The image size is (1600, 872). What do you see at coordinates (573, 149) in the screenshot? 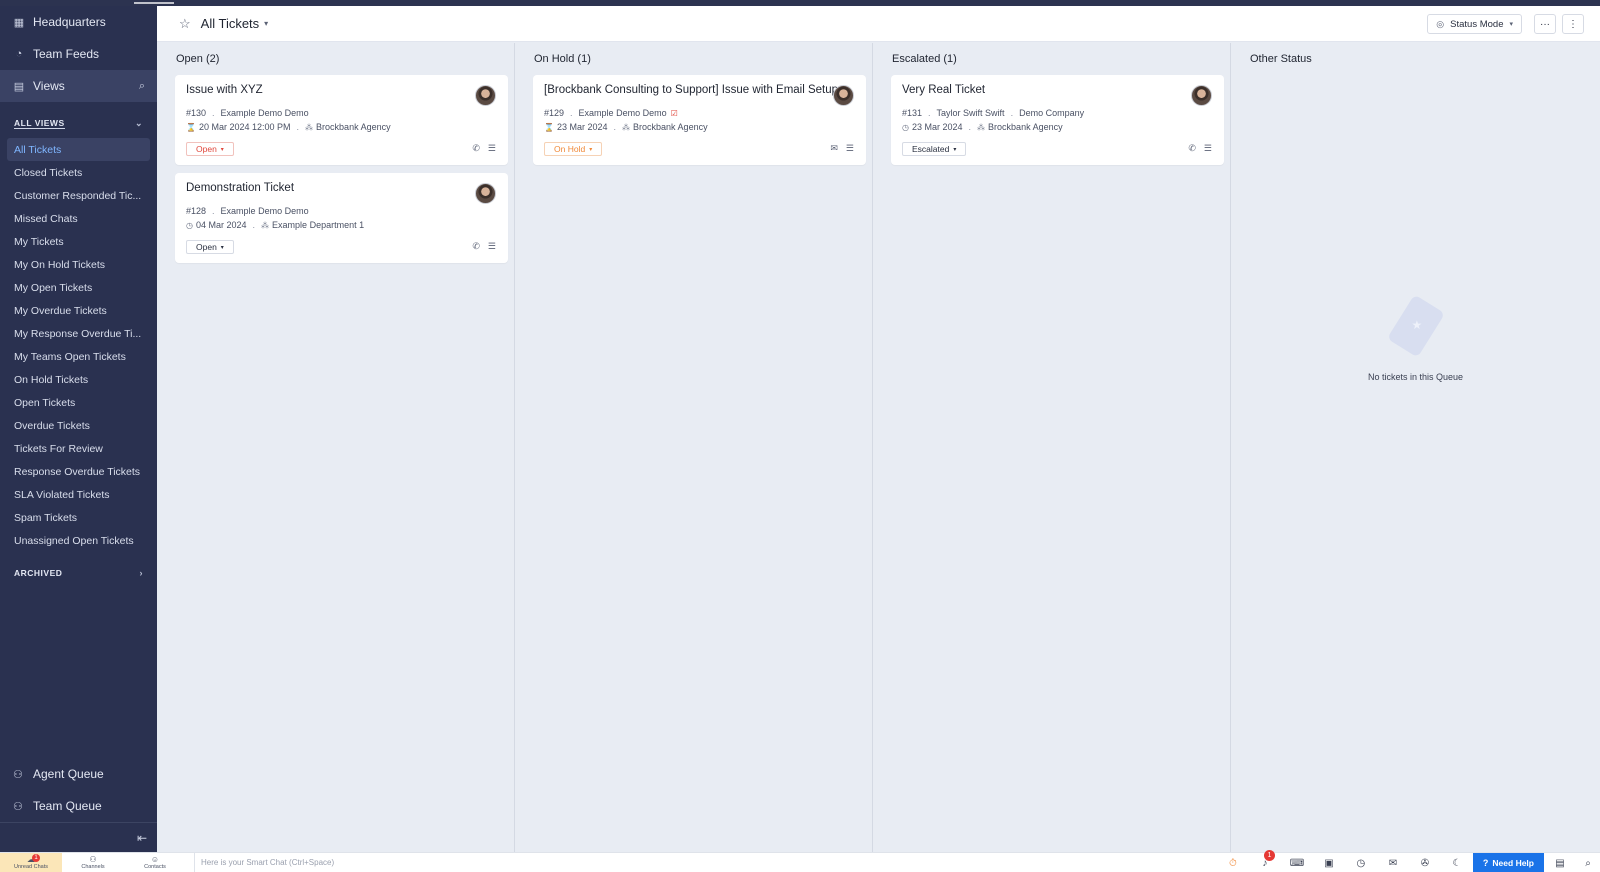
I see `status-dropdown: On Hold ▾` at bounding box center [573, 149].